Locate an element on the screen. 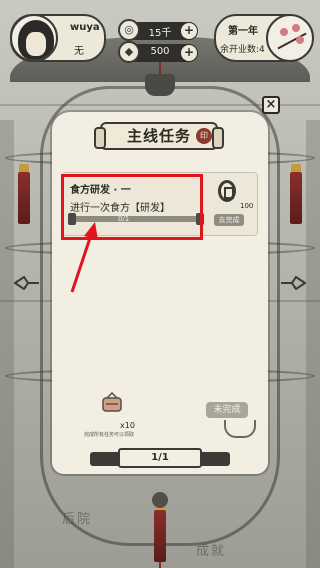 This screenshot has height=568, width=320. ornament-right-icon is located at coordinates (293, 283).